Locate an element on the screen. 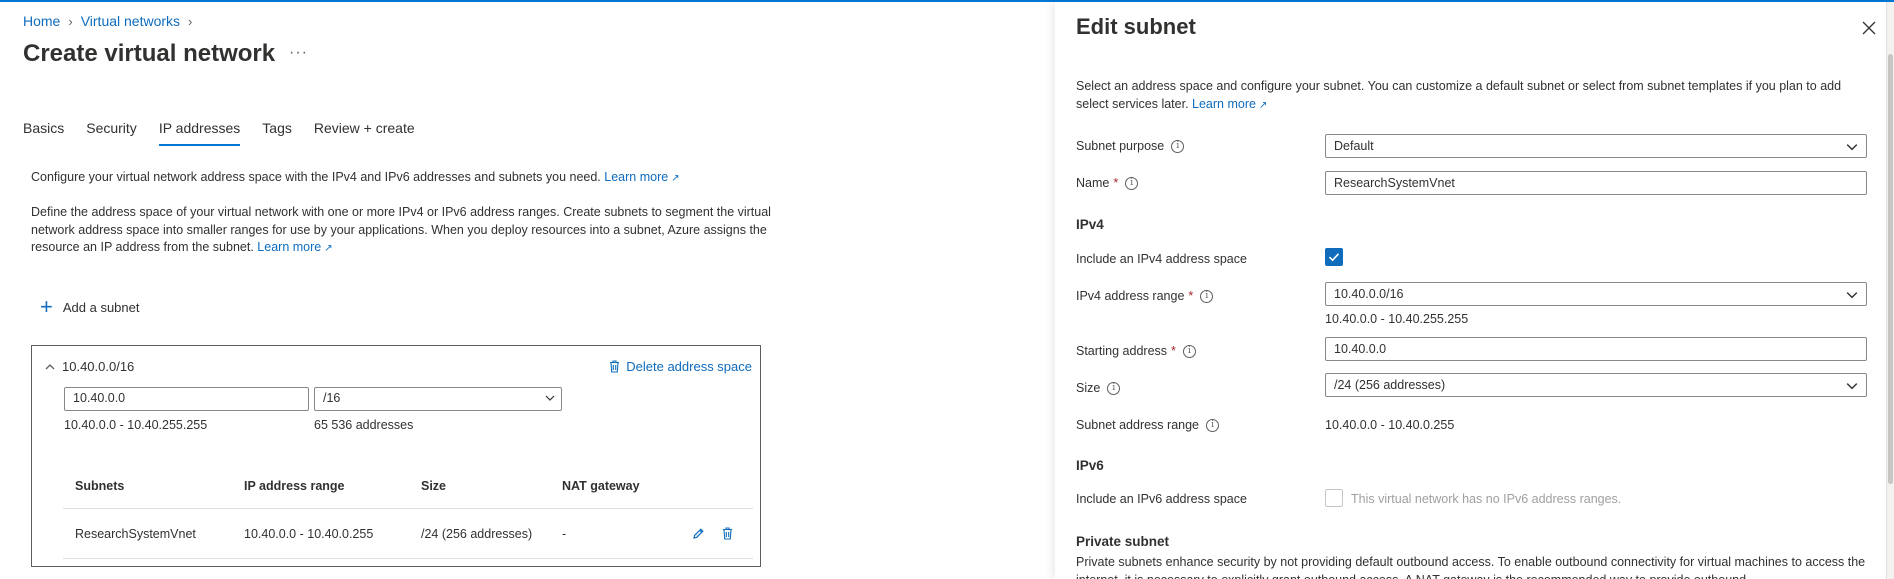  pencil-icon is located at coordinates (698, 533).